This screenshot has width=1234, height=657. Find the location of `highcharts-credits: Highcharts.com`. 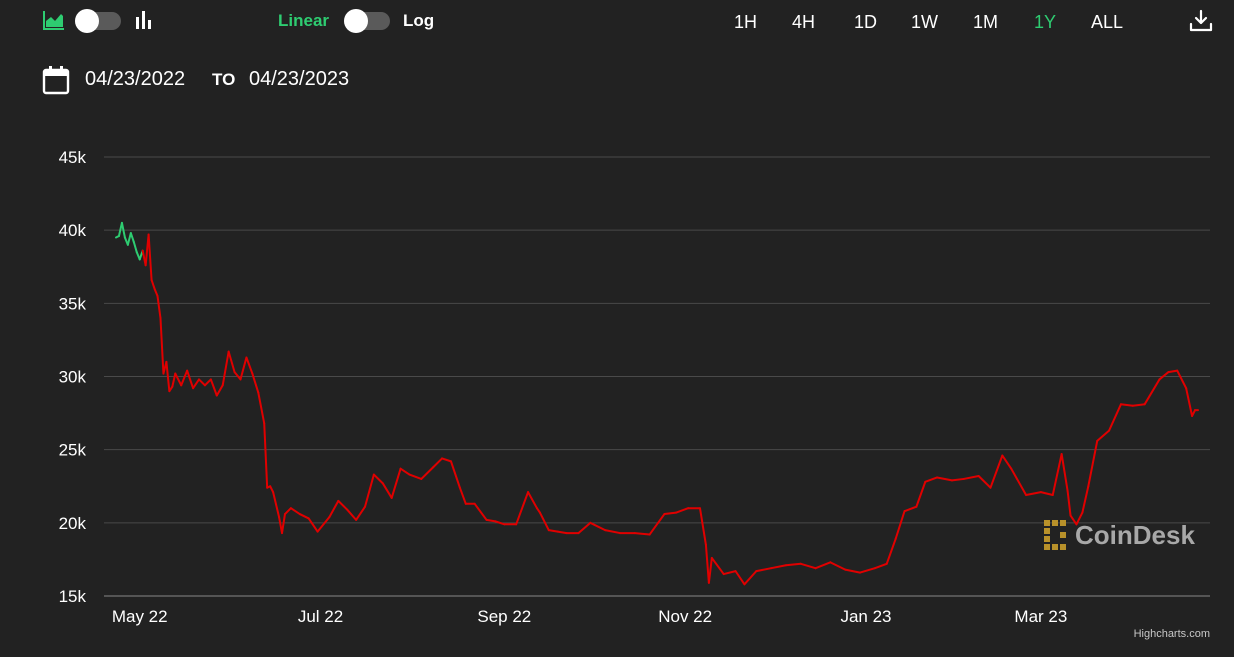

highcharts-credits: Highcharts.com is located at coordinates (1172, 634).